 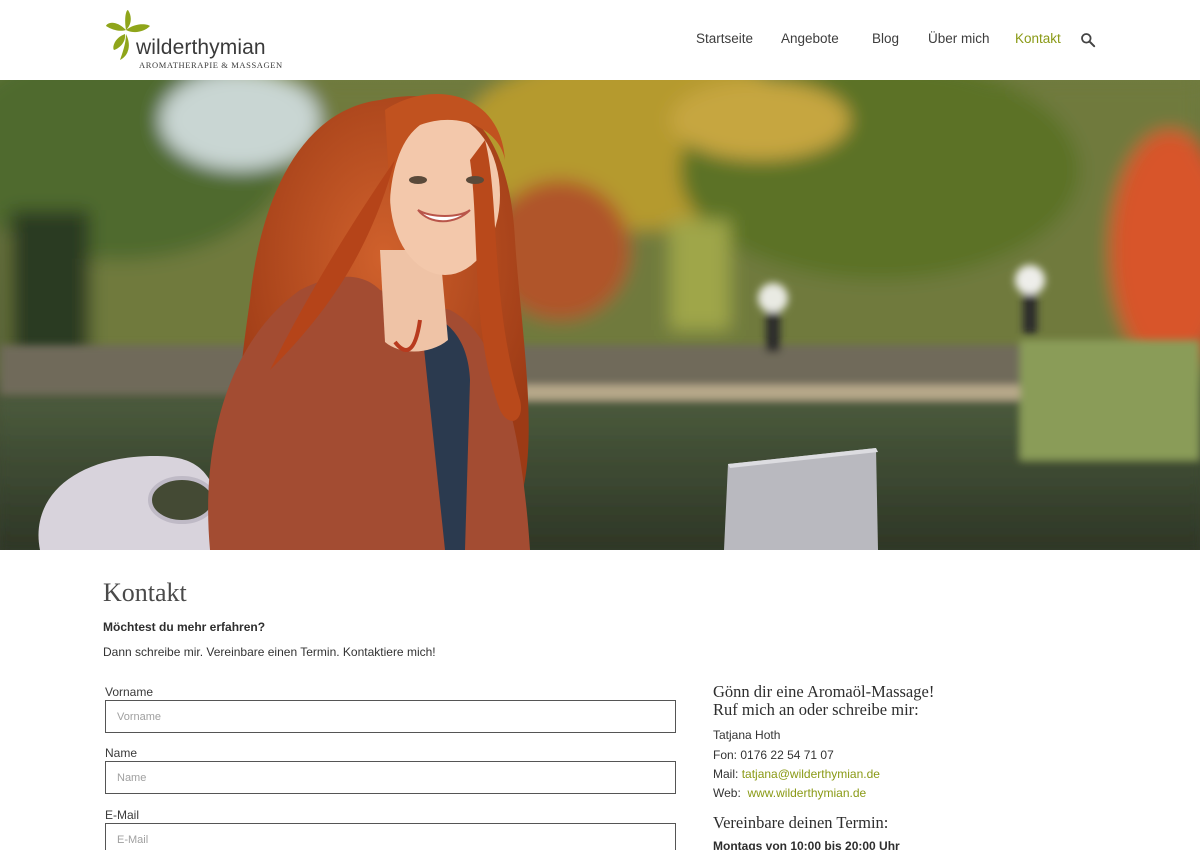 I want to click on logo-tagline: AROMATHERAPIE & MASSAGEN, so click(x=211, y=65).